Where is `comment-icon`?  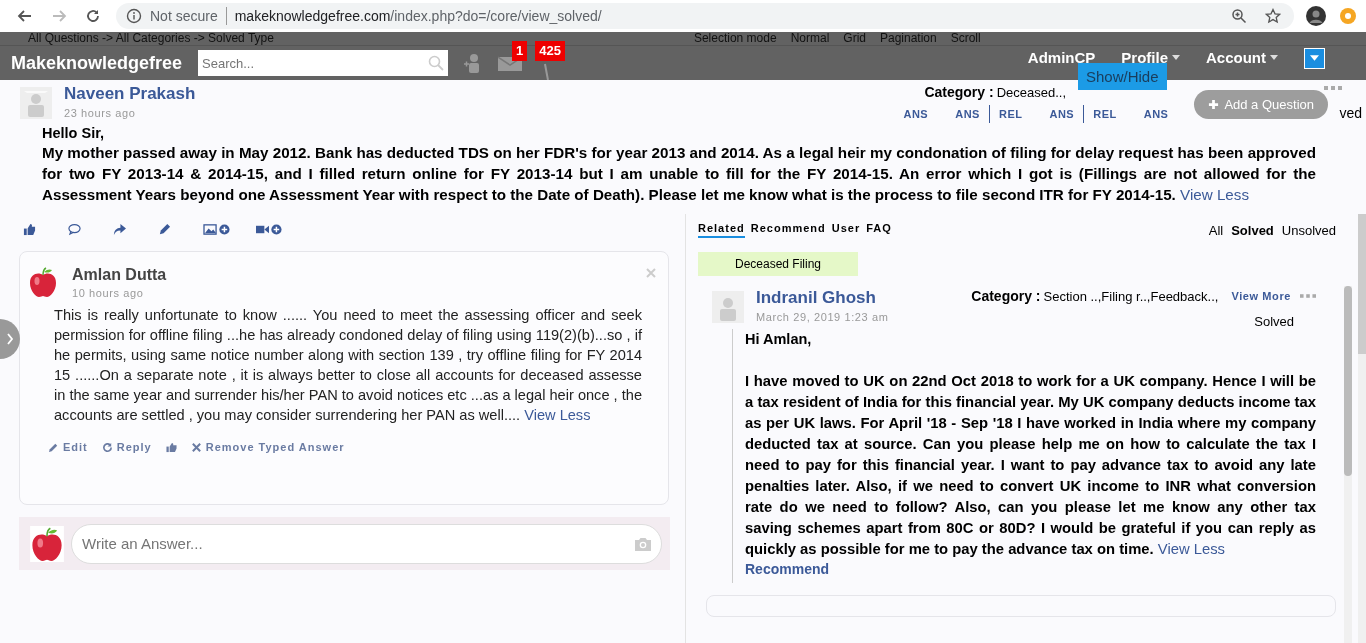 comment-icon is located at coordinates (74, 229).